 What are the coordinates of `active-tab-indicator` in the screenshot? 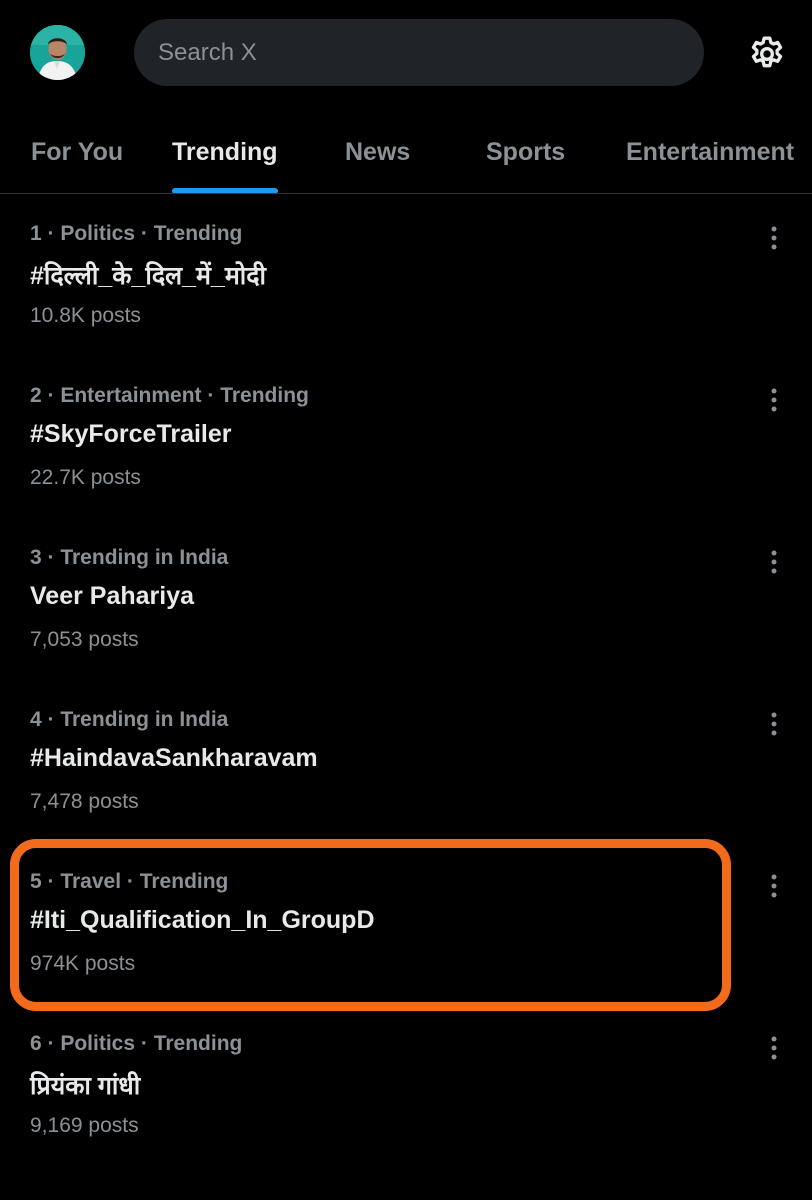 It's located at (225, 190).